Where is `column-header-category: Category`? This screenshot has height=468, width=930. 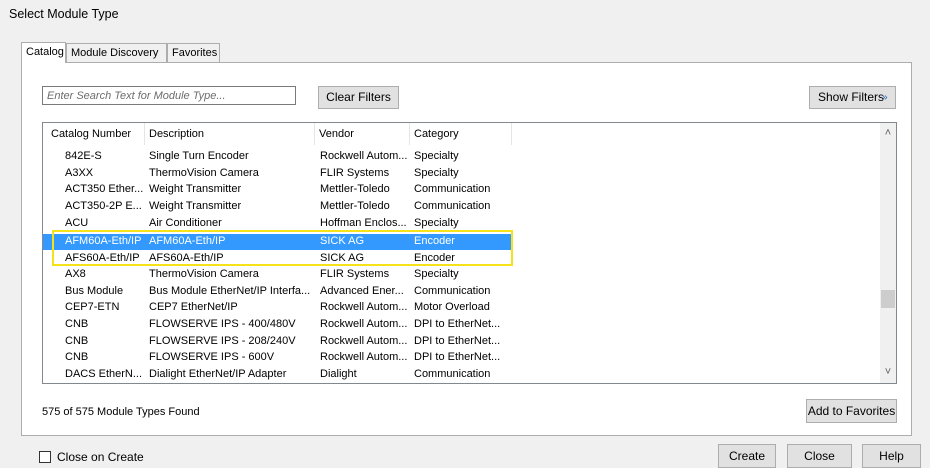 column-header-category: Category is located at coordinates (461, 134).